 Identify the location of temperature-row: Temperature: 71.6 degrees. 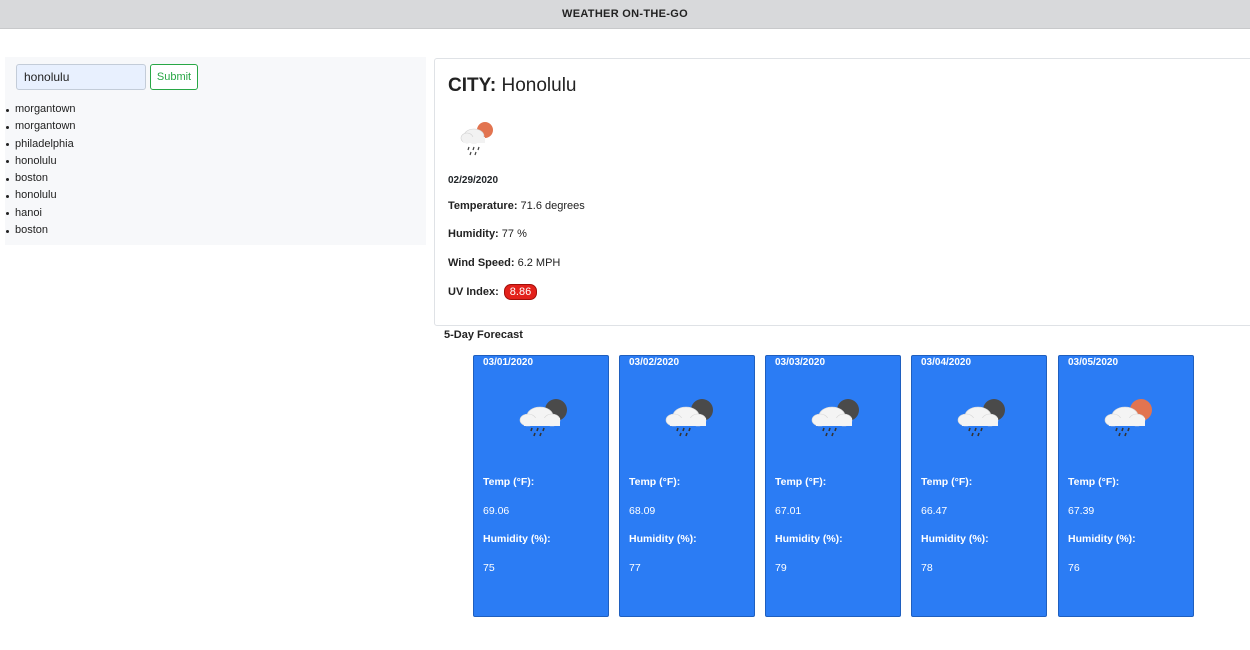
(516, 206).